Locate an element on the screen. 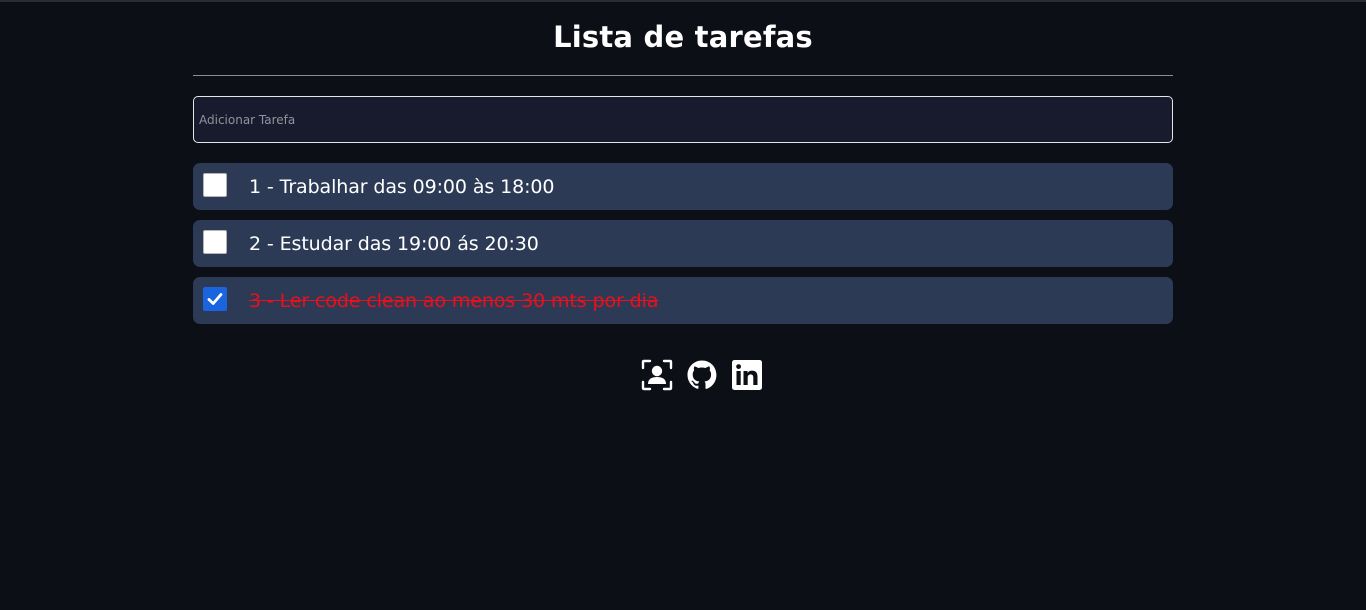 The image size is (1366, 610). add-task-input is located at coordinates (683, 119).